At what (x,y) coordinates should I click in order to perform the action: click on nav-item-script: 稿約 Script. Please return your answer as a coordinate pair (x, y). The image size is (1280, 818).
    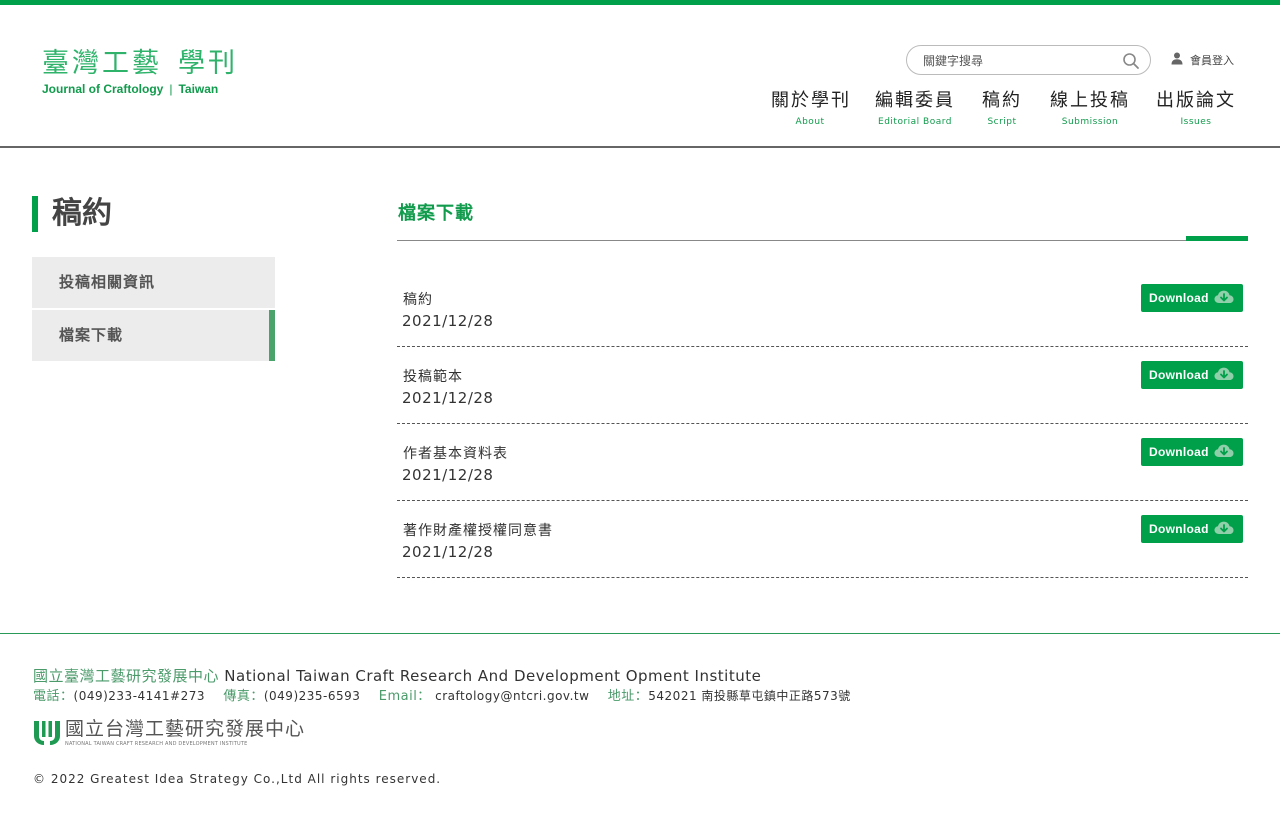
    Looking at the image, I should click on (1002, 108).